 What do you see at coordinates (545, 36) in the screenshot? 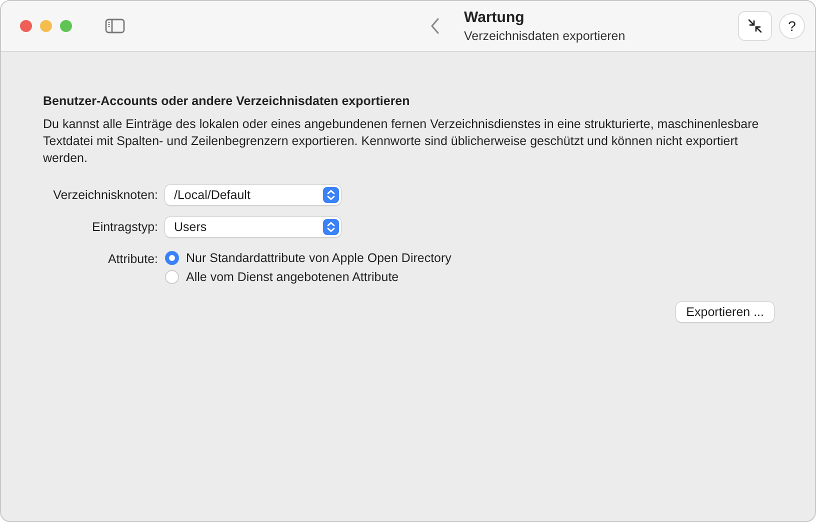
I see `window-subtitle: Verzeichnisdaten exportieren` at bounding box center [545, 36].